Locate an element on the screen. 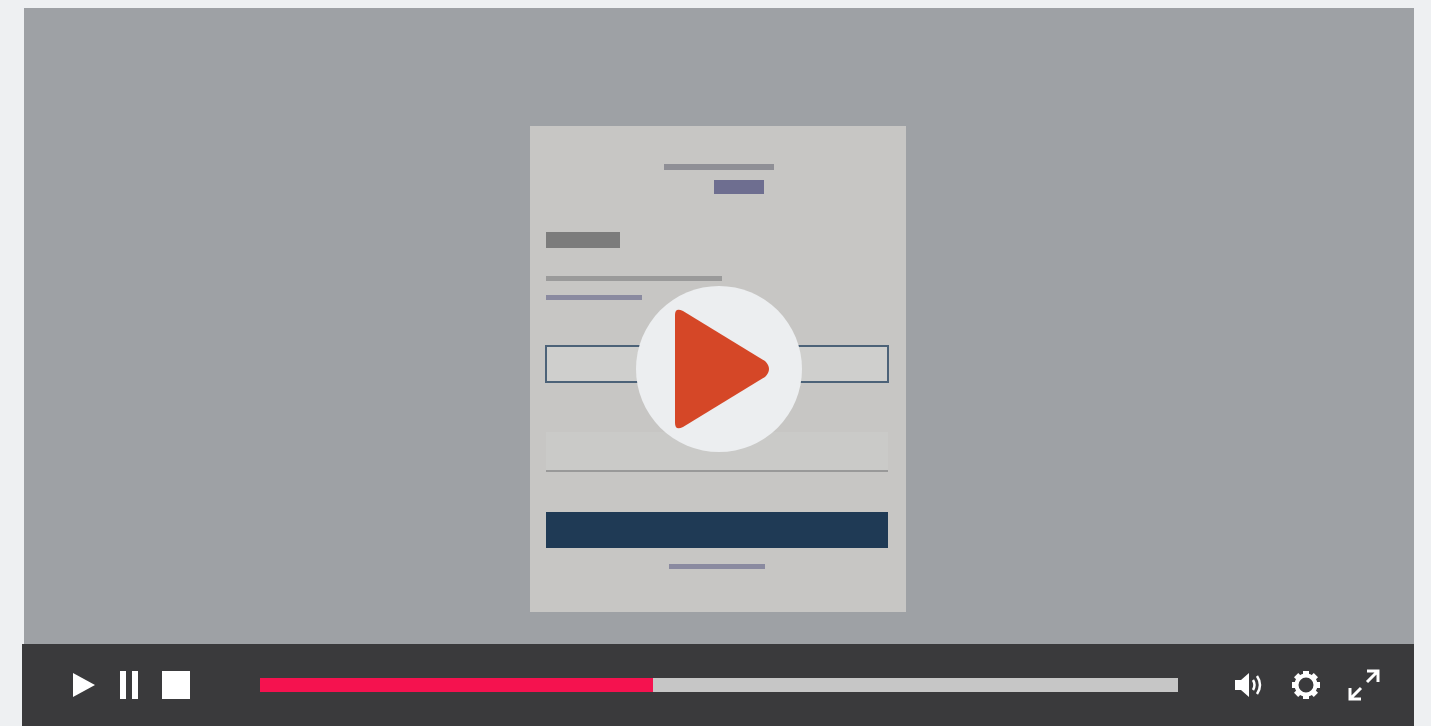  pause-icon is located at coordinates (129, 685).